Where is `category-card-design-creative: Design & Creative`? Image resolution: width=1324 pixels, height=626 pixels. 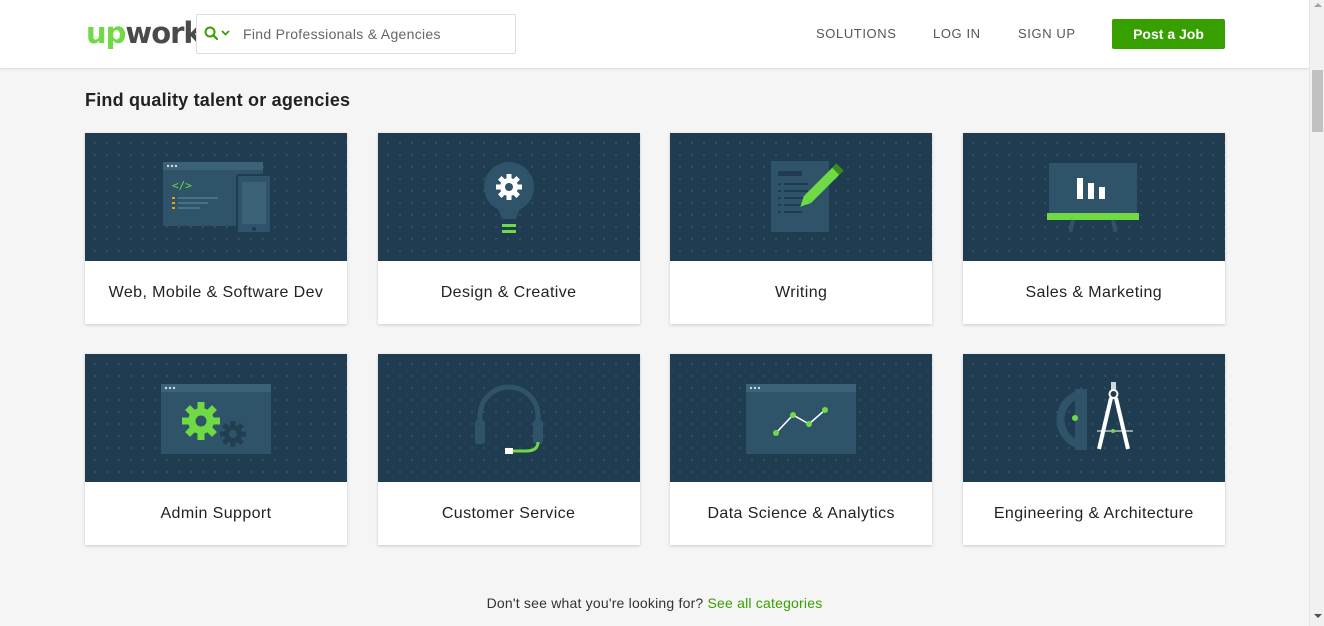 category-card-design-creative: Design & Creative is located at coordinates (508, 228).